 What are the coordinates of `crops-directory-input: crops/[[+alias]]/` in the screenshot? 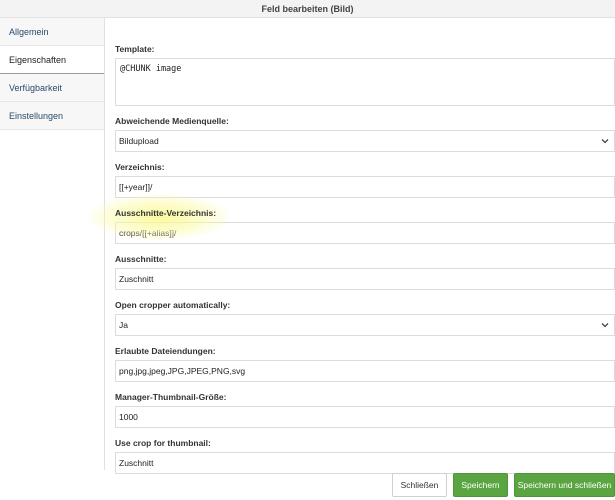 It's located at (365, 233).